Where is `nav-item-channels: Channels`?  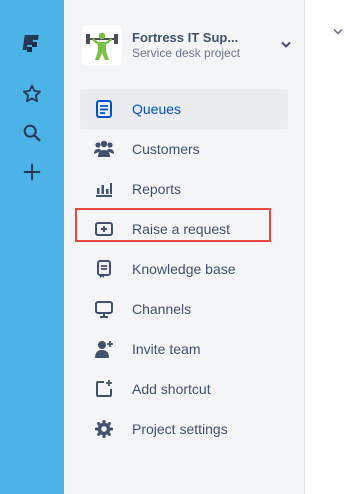
nav-item-channels: Channels is located at coordinates (184, 309).